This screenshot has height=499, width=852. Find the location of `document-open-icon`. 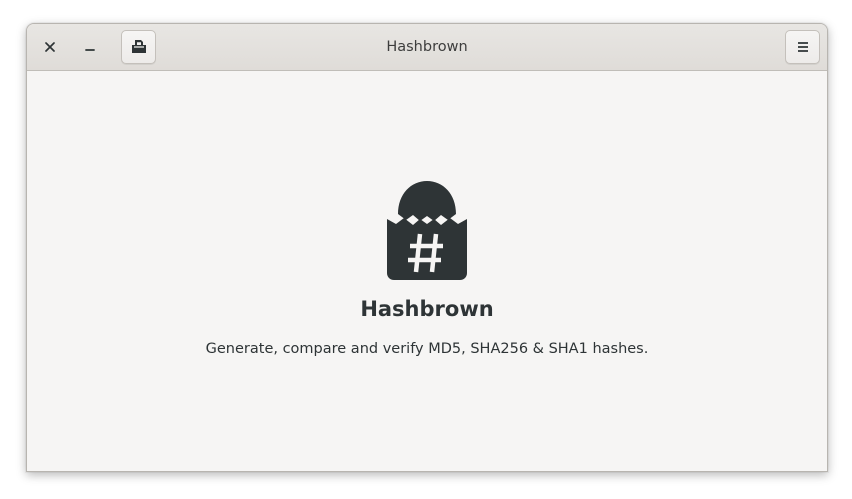

document-open-icon is located at coordinates (138, 46).